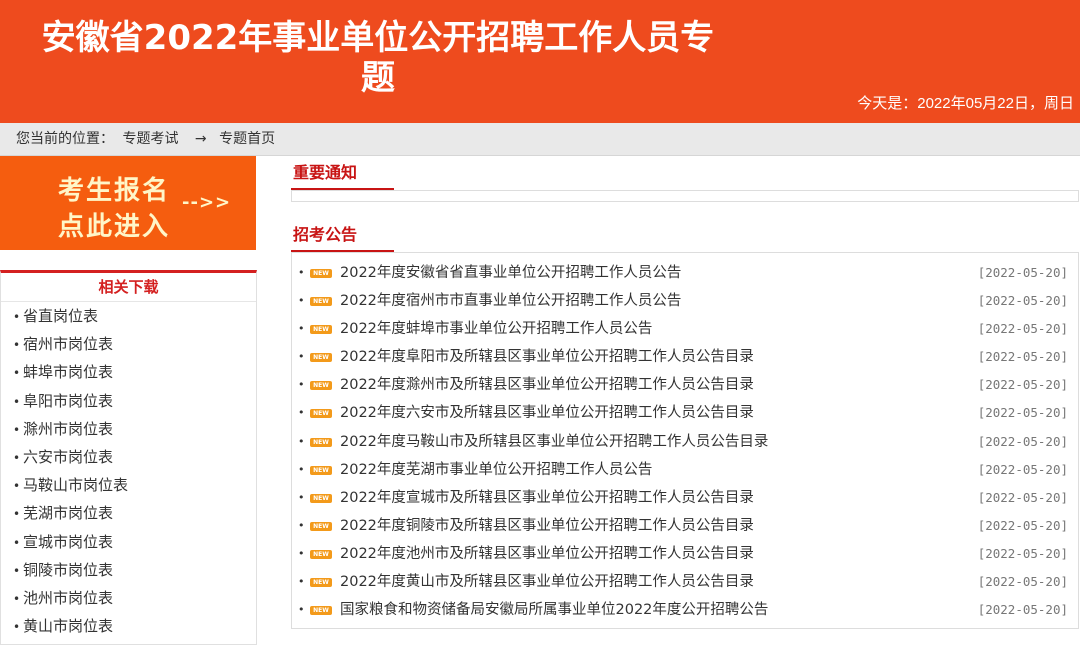 The image size is (1080, 650). Describe the element at coordinates (128, 372) in the screenshot. I see `download-item: • 蚌埠市岗位表` at that location.